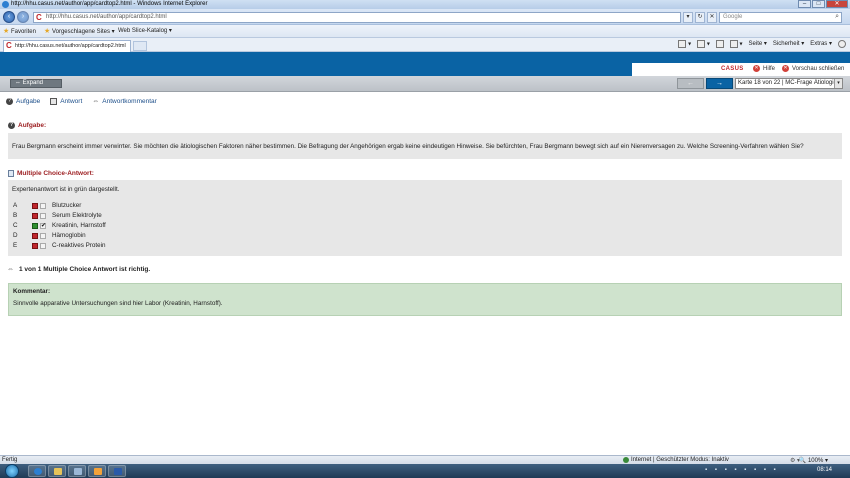  What do you see at coordinates (789, 83) in the screenshot?
I see `card-select: Karte 18 von 22 | MC-Frage Ätiologie ▾` at bounding box center [789, 83].